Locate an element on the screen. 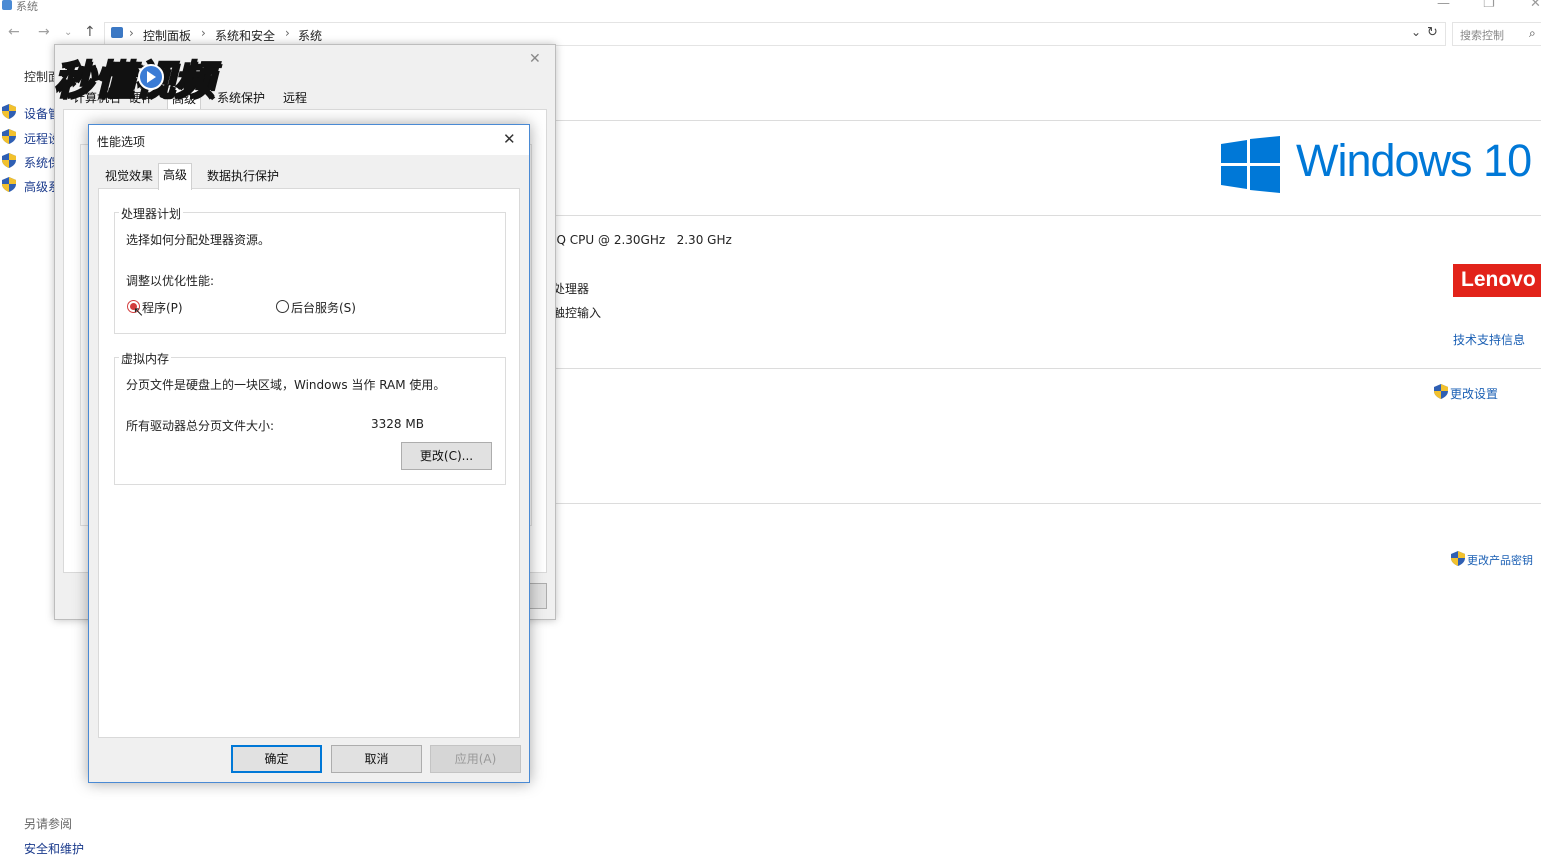  left-link-remote-settings: 远程设 is located at coordinates (31, 138).